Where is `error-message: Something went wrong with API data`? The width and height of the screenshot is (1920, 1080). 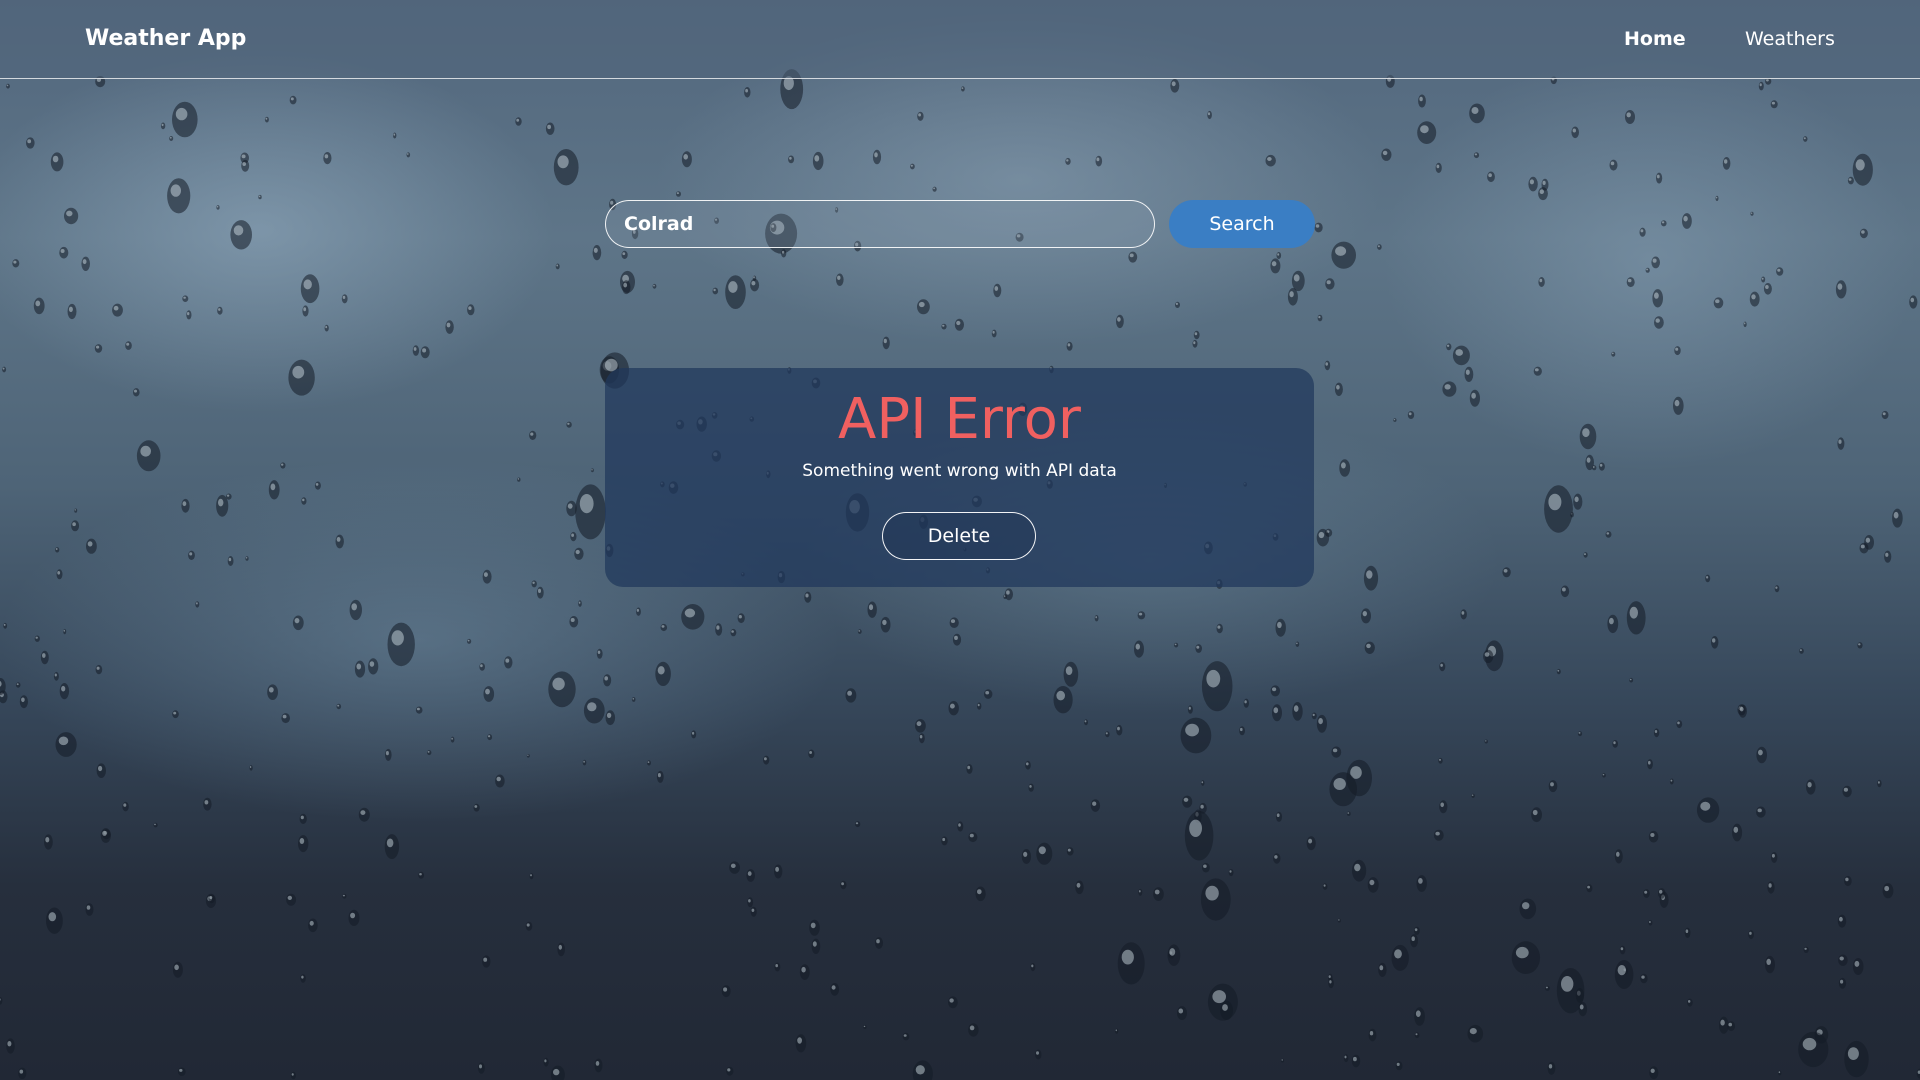
error-message: Something went wrong with API data is located at coordinates (959, 471).